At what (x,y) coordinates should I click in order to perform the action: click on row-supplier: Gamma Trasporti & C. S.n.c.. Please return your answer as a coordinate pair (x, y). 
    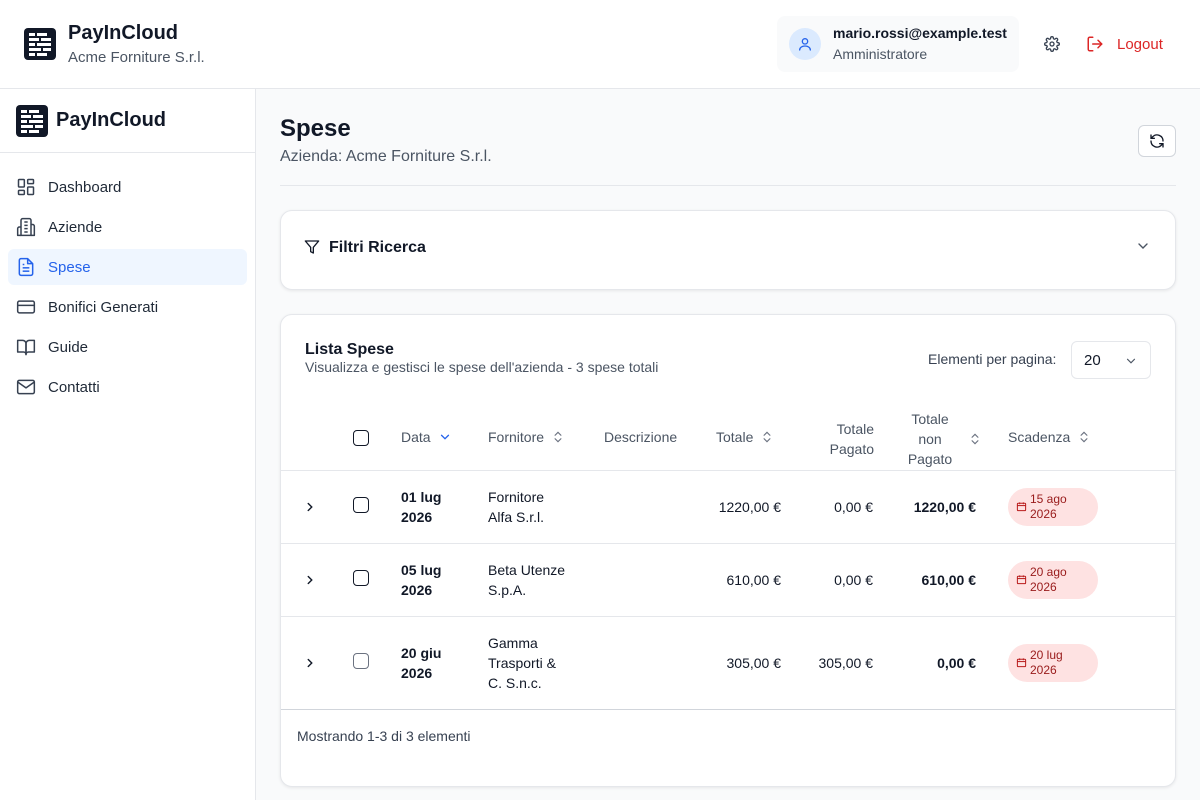
    Looking at the image, I should click on (522, 663).